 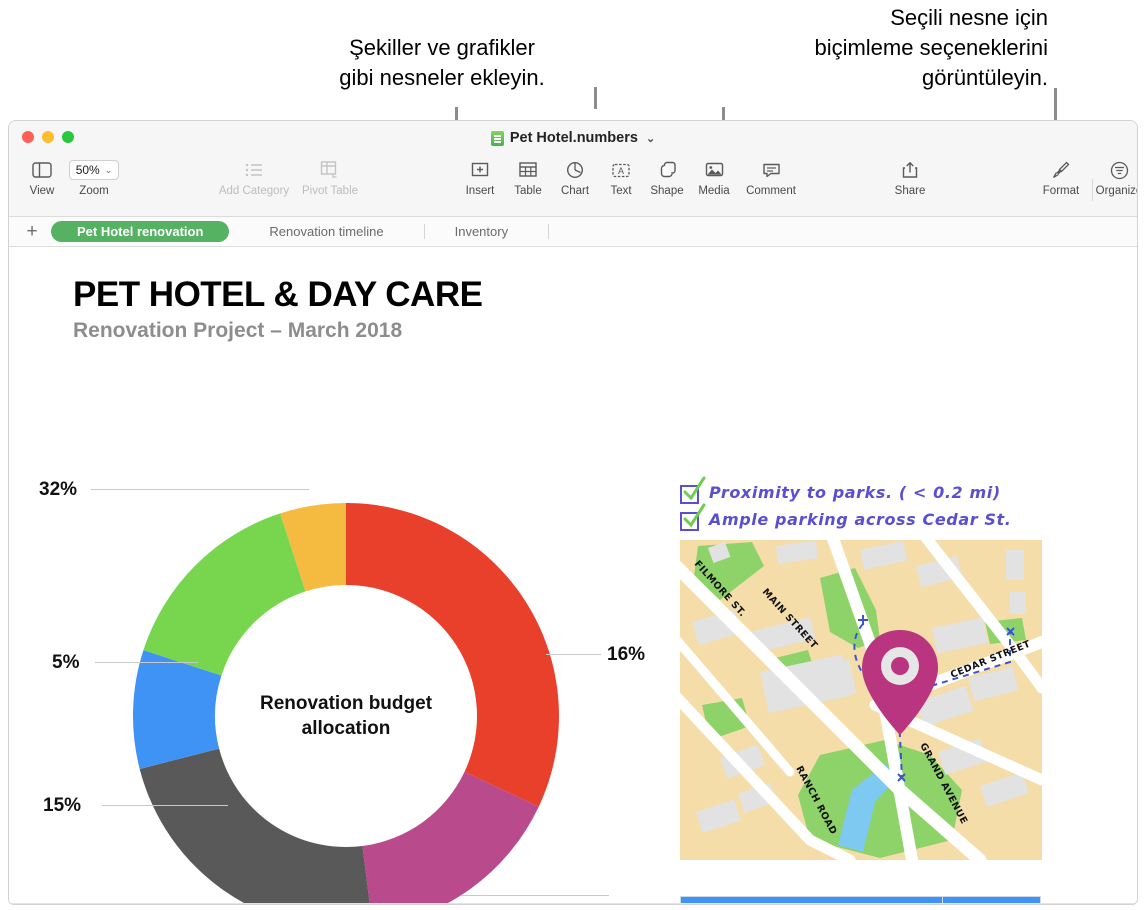 What do you see at coordinates (667, 170) in the screenshot?
I see `shape-icon` at bounding box center [667, 170].